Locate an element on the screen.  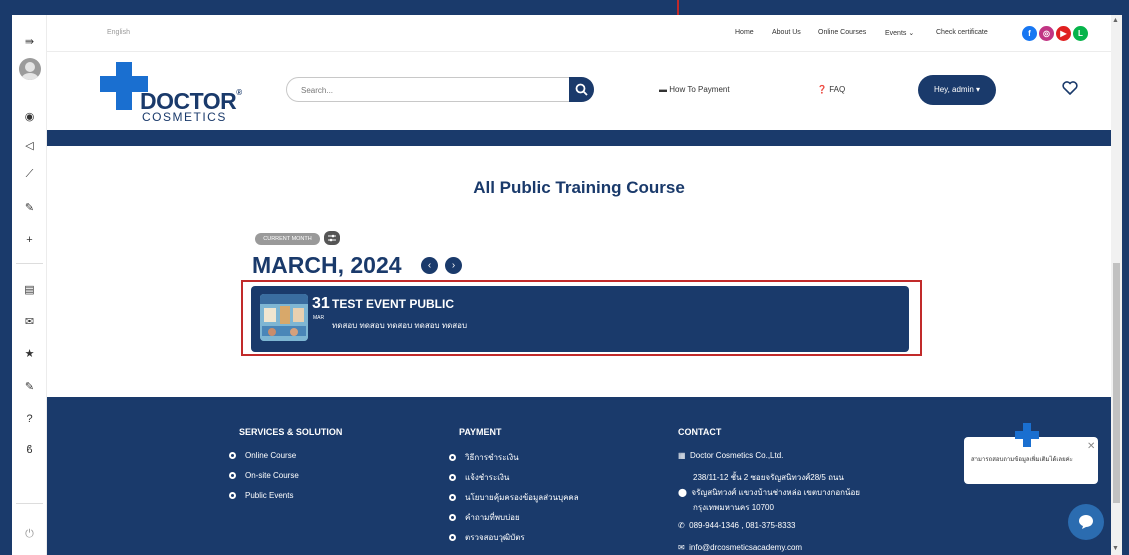
site-logo: DOCTOR® COSMETICS is located at coordinates (180, 93).